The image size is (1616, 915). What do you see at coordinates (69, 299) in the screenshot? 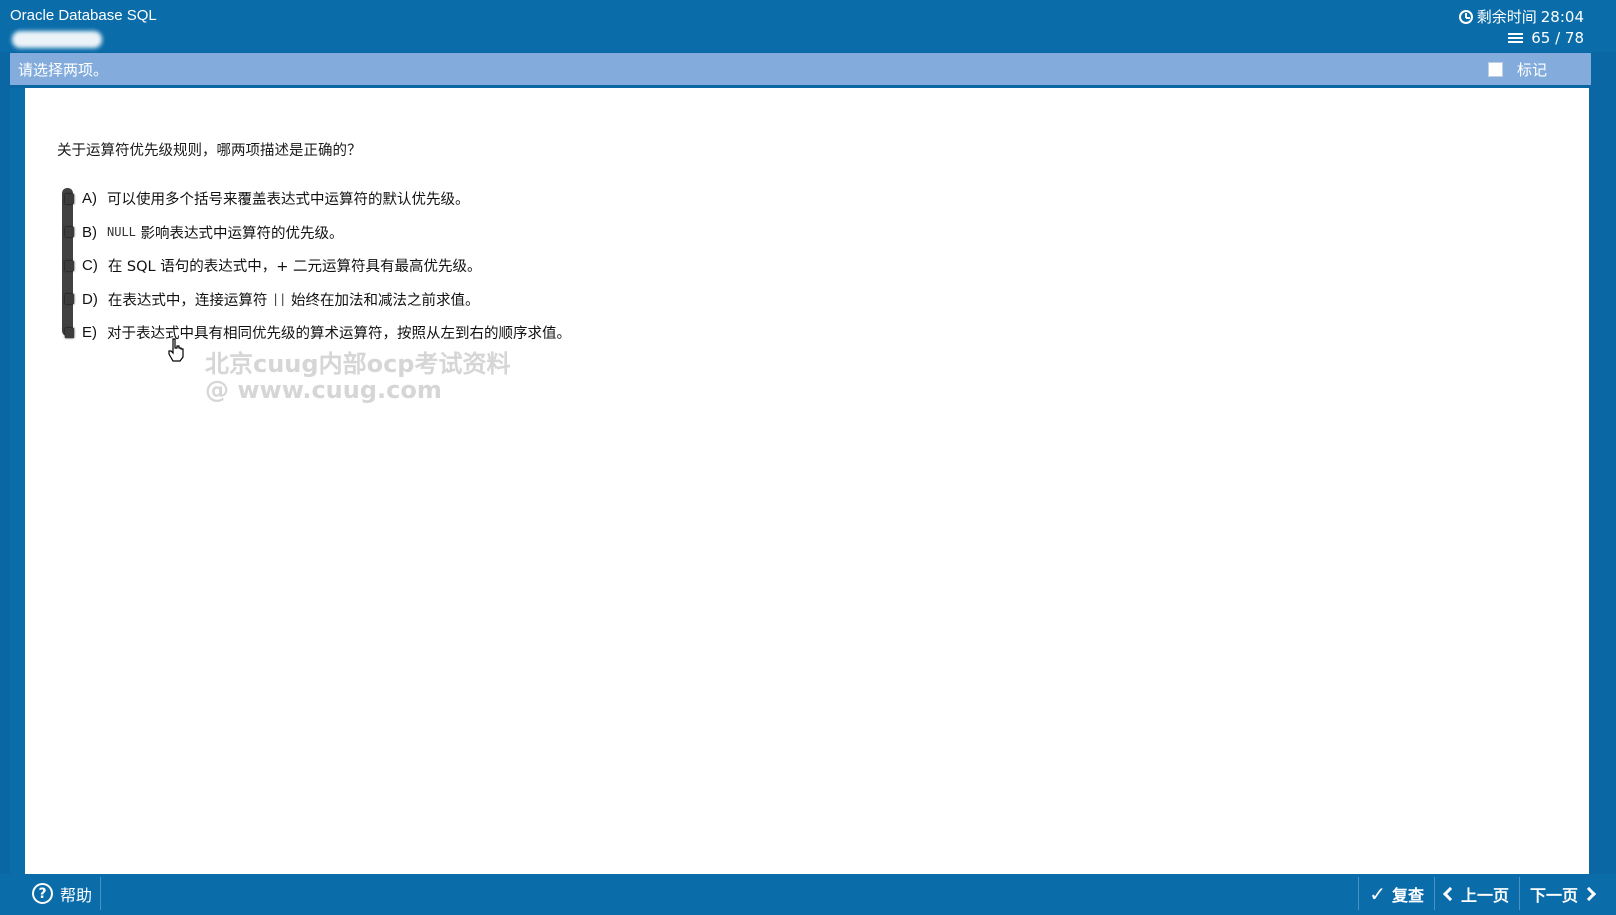
I see `option-d-checkbox` at bounding box center [69, 299].